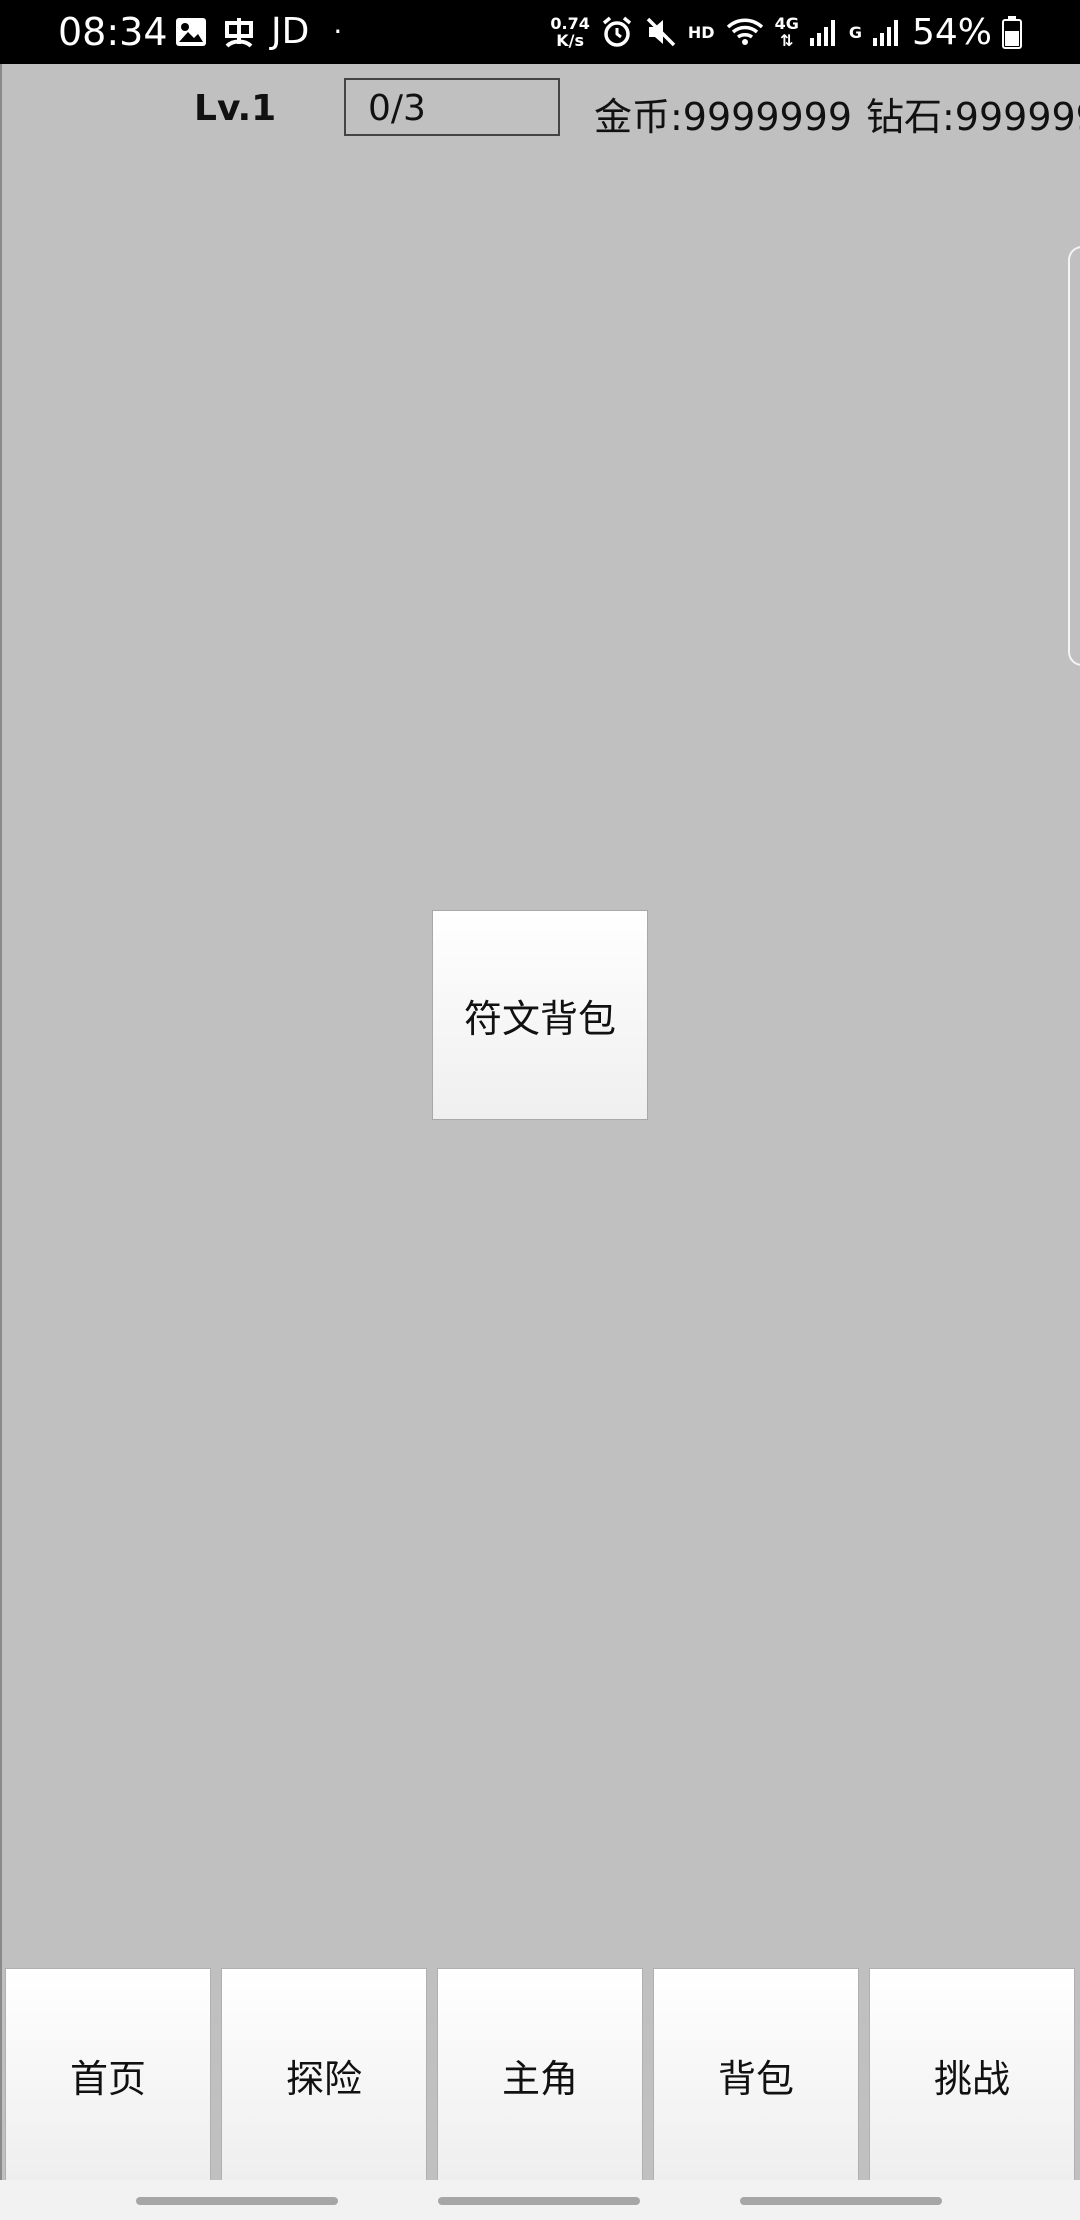 Image resolution: width=1080 pixels, height=2220 pixels. Describe the element at coordinates (951, 32) in the screenshot. I see `battery-percent: 54%` at that location.